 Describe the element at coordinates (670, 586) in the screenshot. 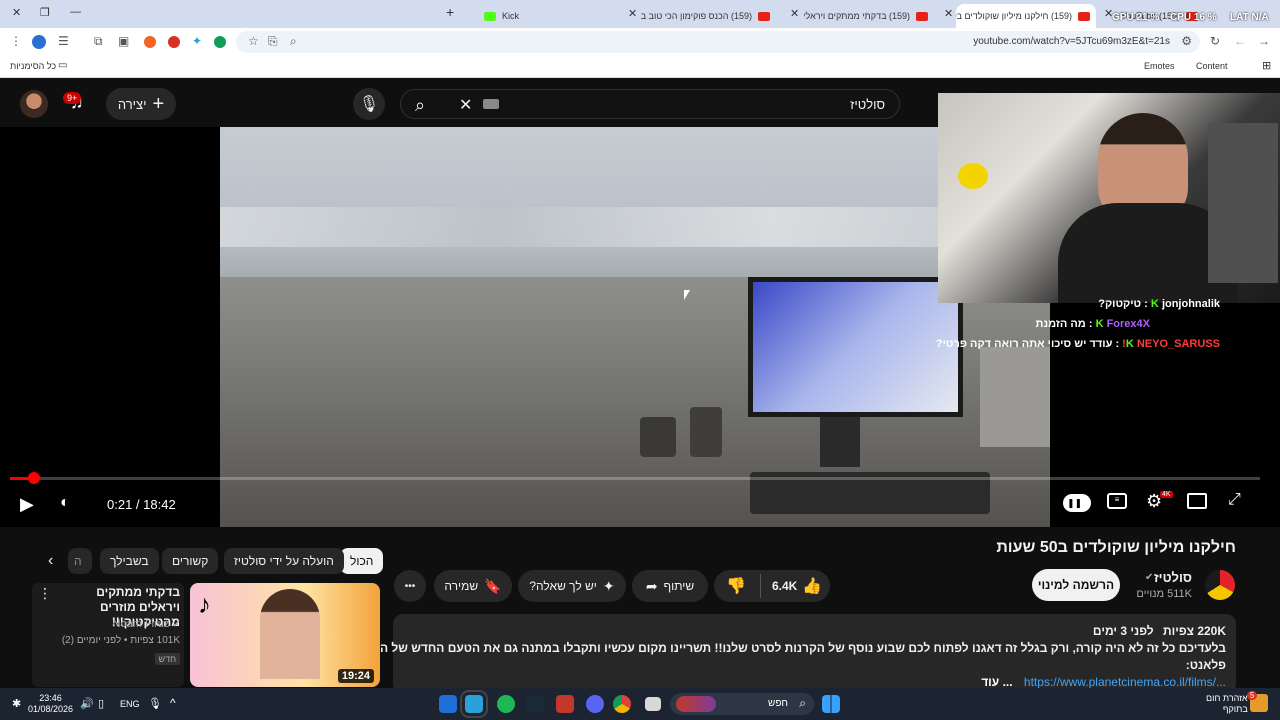

I see `share-button: שיתוף ➦` at that location.